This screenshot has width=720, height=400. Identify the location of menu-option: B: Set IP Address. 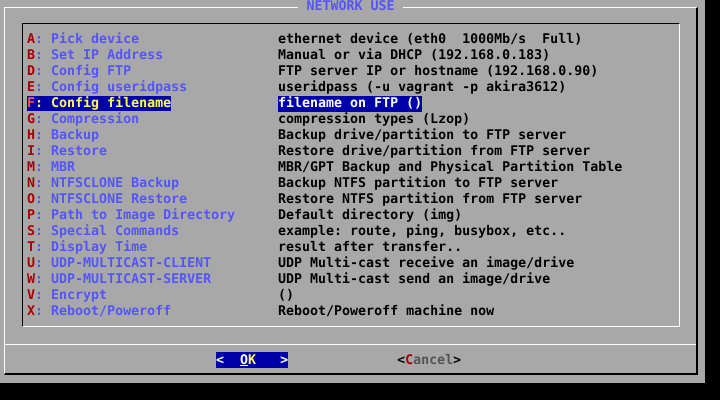
(95, 55).